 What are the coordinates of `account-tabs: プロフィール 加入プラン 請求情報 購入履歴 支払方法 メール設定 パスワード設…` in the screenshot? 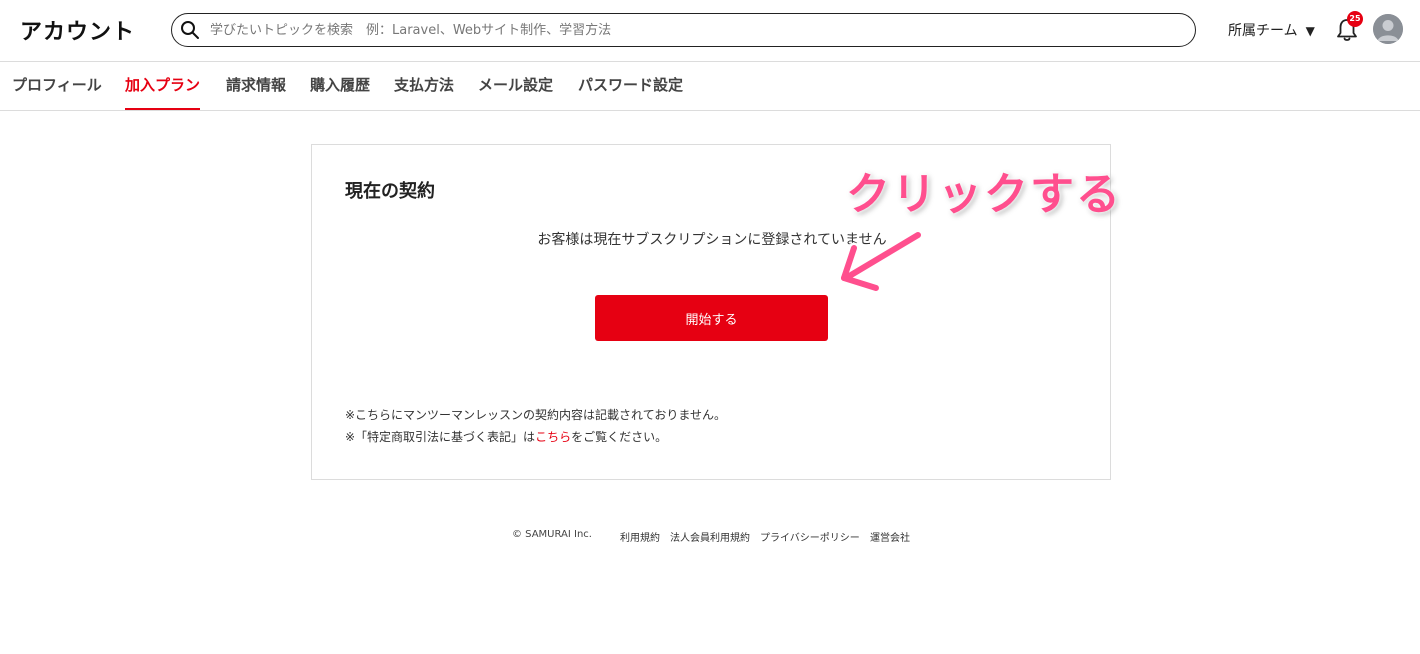 It's located at (710, 87).